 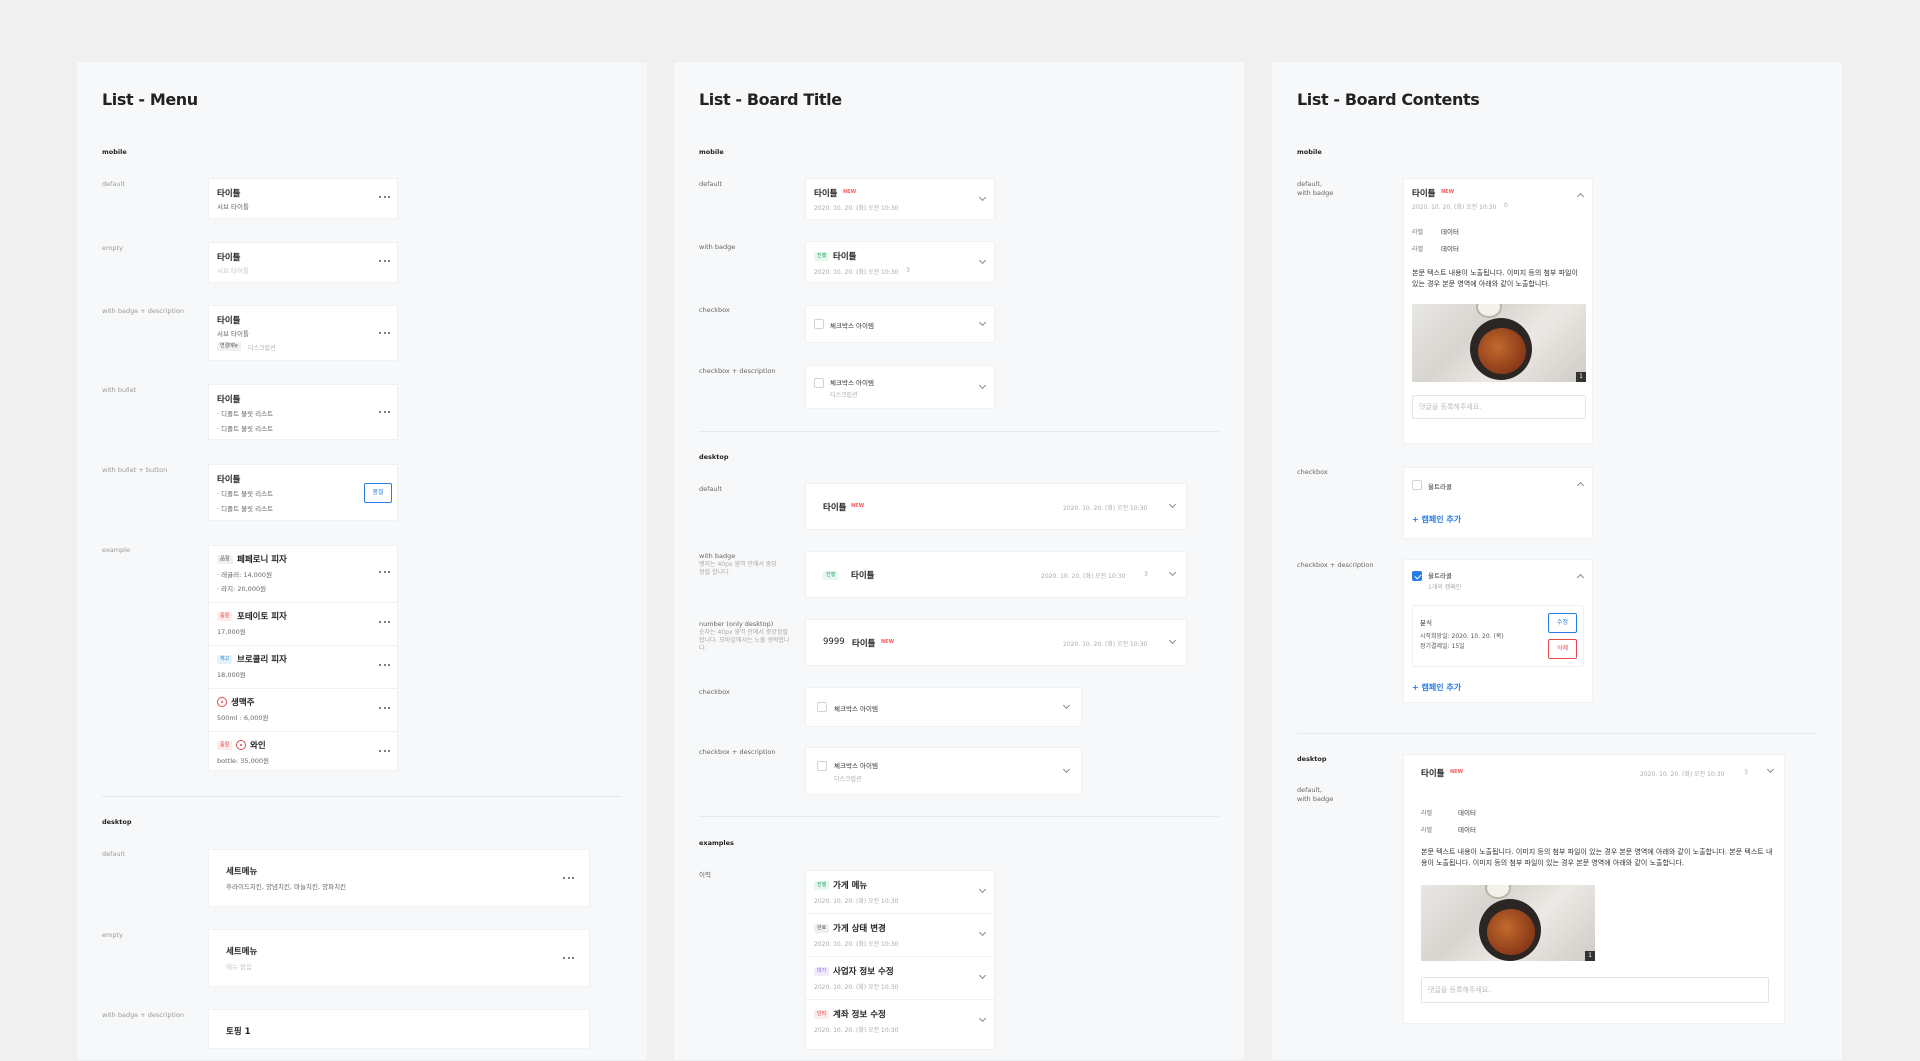 I want to click on list-item: 생맥주 500ml : 6,000원, so click(x=303, y=710).